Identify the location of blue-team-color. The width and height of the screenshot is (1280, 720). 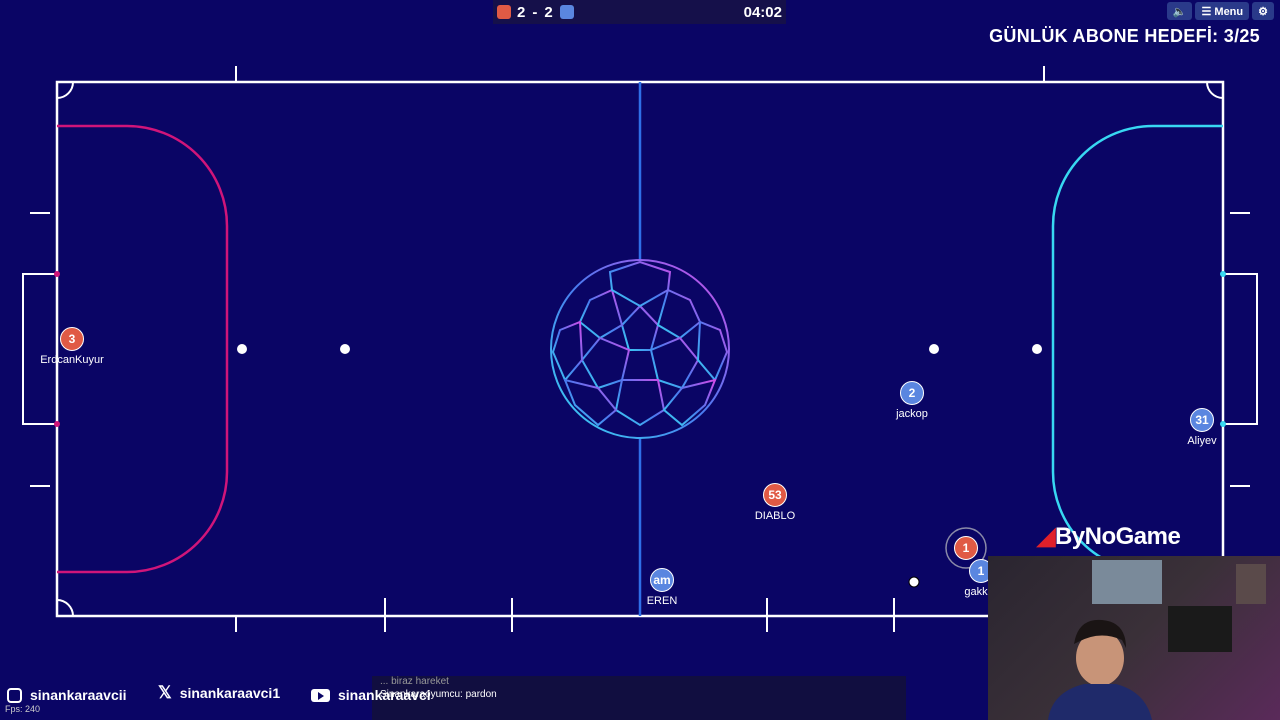
(566, 12).